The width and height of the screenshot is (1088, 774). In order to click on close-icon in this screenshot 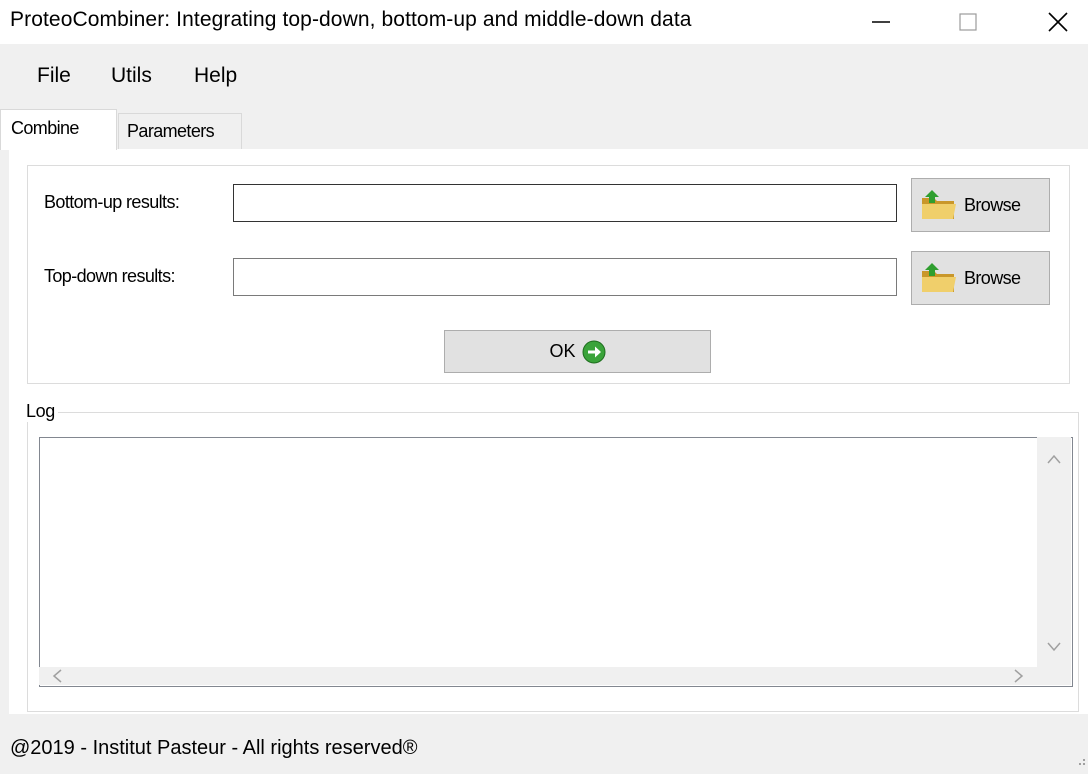, I will do `click(1058, 22)`.